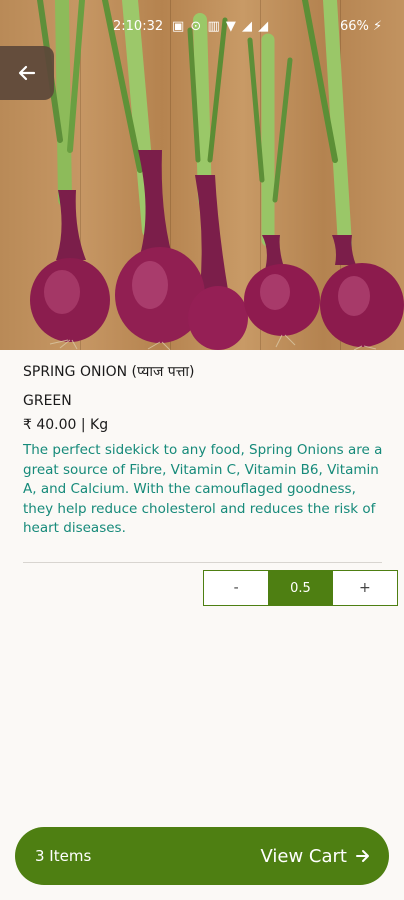 This screenshot has width=404, height=900. What do you see at coordinates (365, 588) in the screenshot?
I see `increment-button: +` at bounding box center [365, 588].